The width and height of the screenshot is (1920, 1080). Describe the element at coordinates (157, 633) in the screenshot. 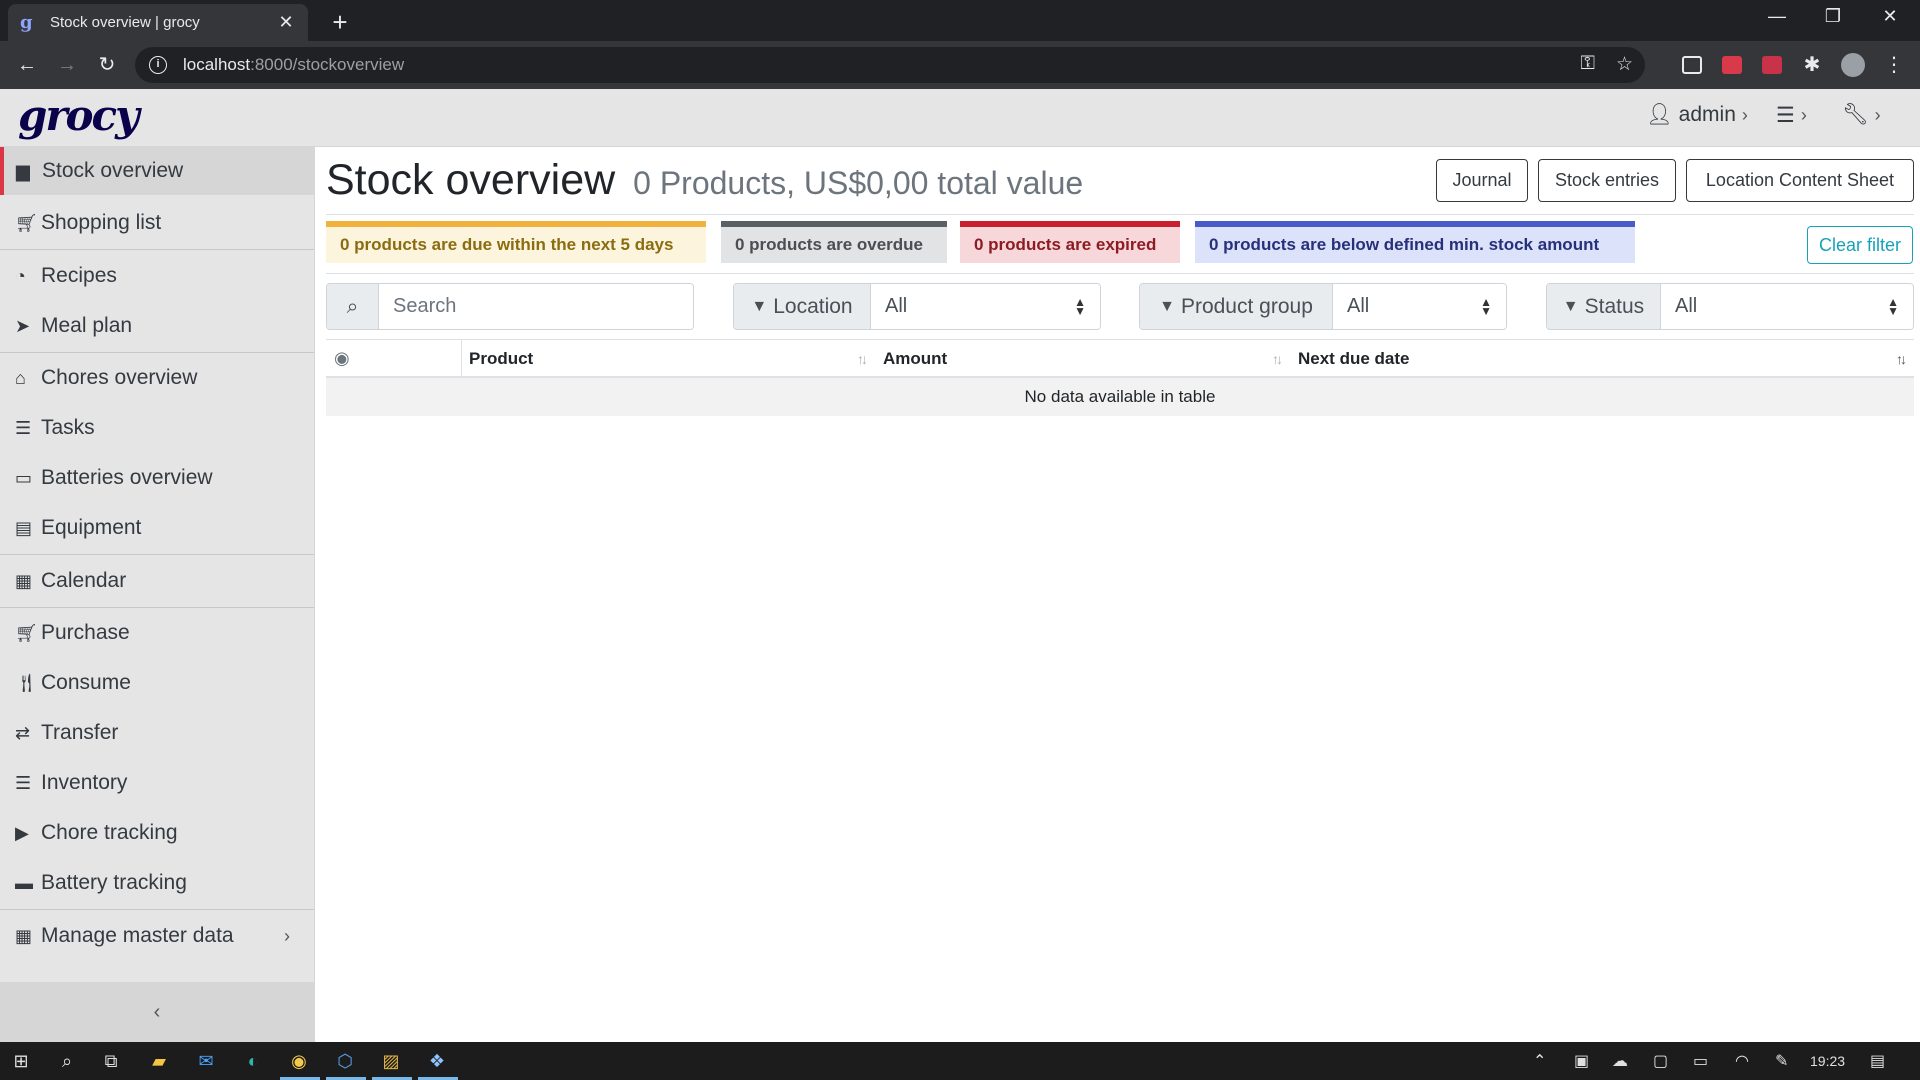

I see `sidebar-item-purchase: 🛒︎ Purchase` at that location.